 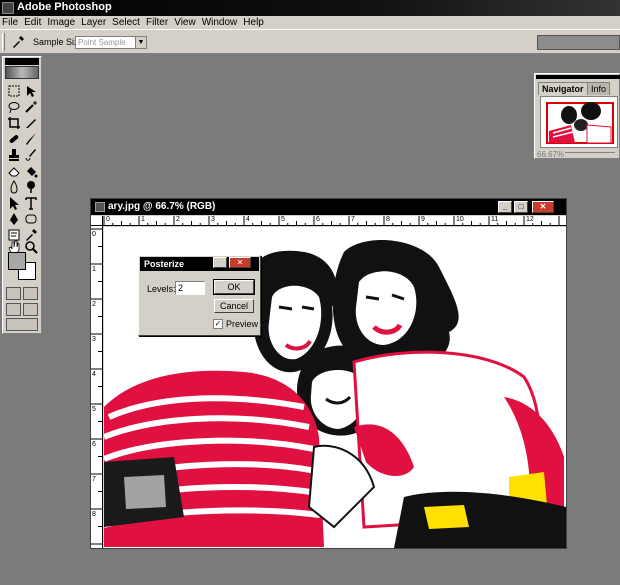 What do you see at coordinates (579, 122) in the screenshot?
I see `navigator-thumbnail` at bounding box center [579, 122].